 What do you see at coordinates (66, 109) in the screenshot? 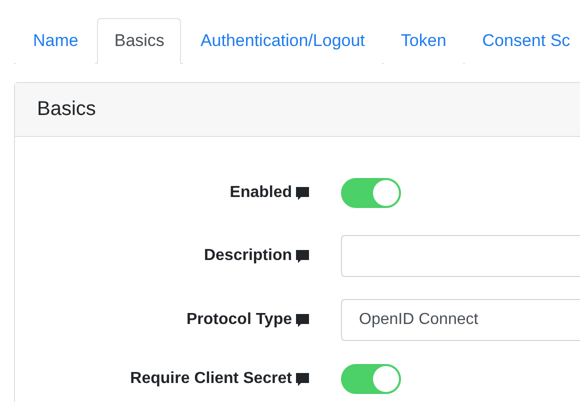
I see `card-title: Basics` at bounding box center [66, 109].